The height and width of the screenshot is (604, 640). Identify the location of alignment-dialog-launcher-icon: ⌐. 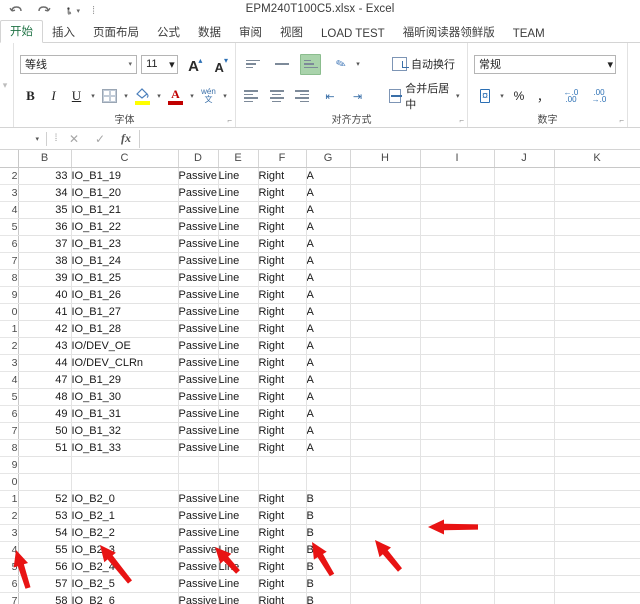
(461, 120).